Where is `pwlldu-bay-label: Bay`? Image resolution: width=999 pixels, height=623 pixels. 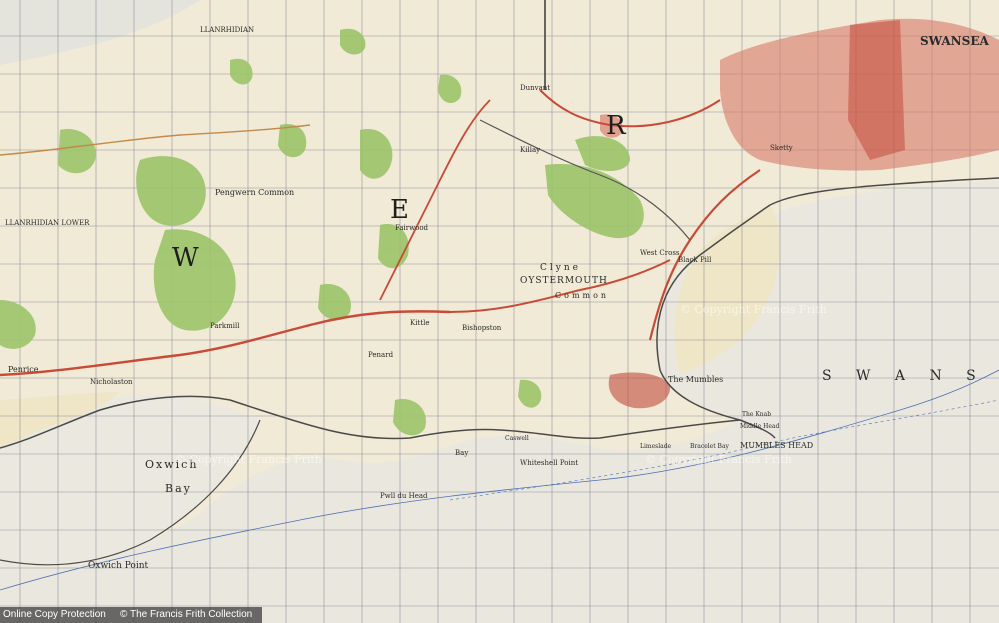
pwlldu-bay-label: Bay is located at coordinates (461, 453).